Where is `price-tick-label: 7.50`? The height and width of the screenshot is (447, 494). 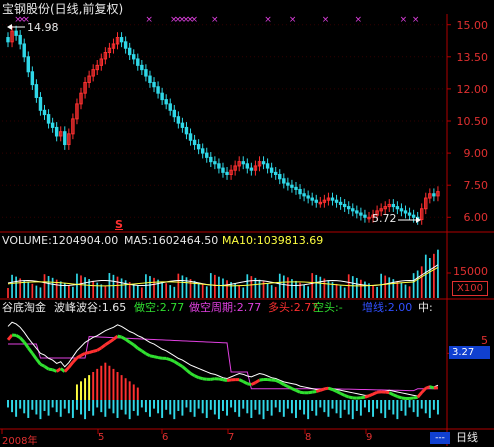 price-tick-label: 7.50 is located at coordinates (476, 185).